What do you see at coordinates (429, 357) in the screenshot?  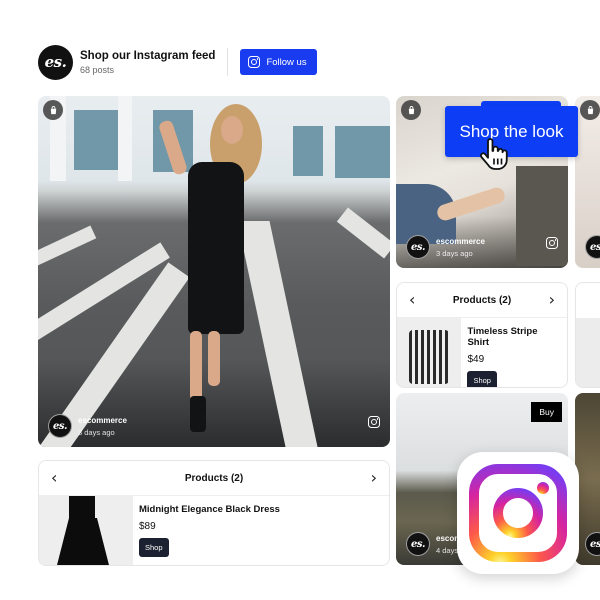 I see `striped-shirt` at bounding box center [429, 357].